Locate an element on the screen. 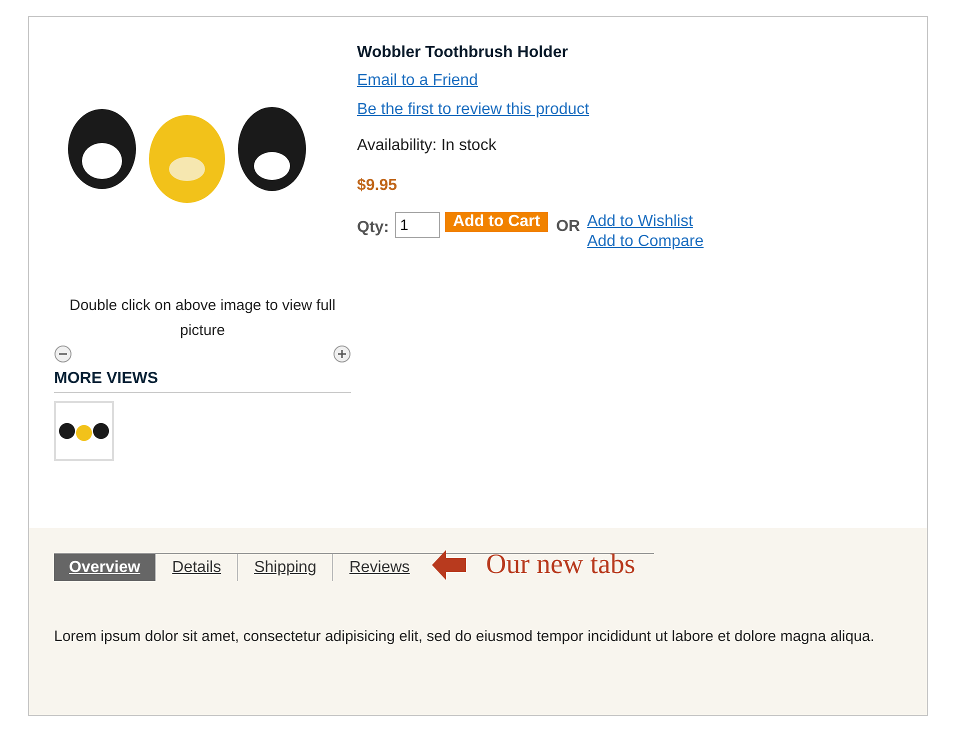  price: $9.95 is located at coordinates (377, 186).